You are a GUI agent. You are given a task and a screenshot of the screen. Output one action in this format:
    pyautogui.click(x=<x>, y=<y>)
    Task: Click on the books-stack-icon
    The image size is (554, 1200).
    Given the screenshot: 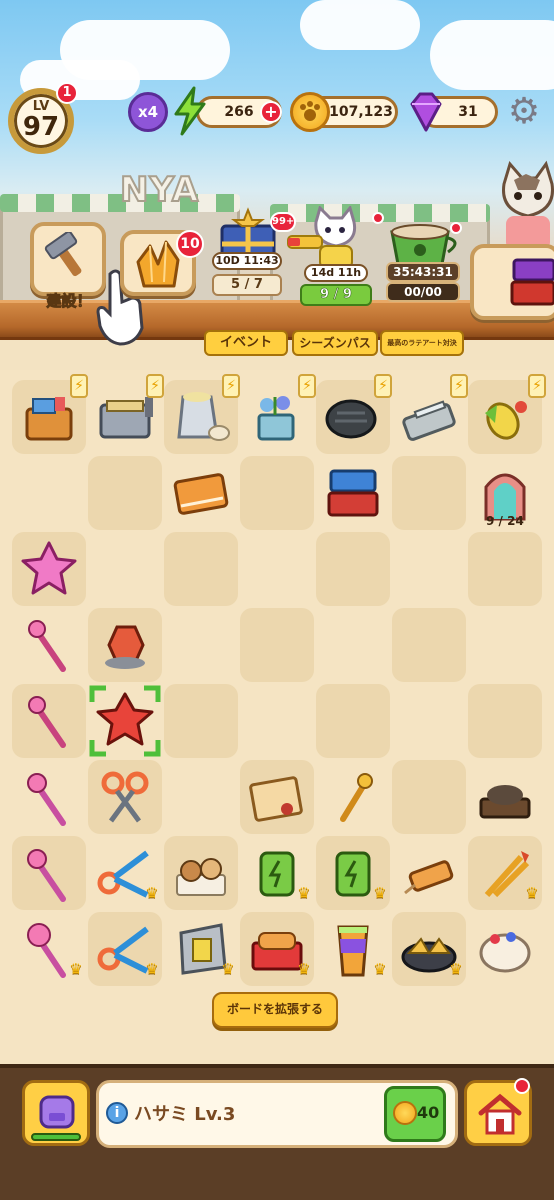 What is the action you would take?
    pyautogui.click(x=532, y=282)
    